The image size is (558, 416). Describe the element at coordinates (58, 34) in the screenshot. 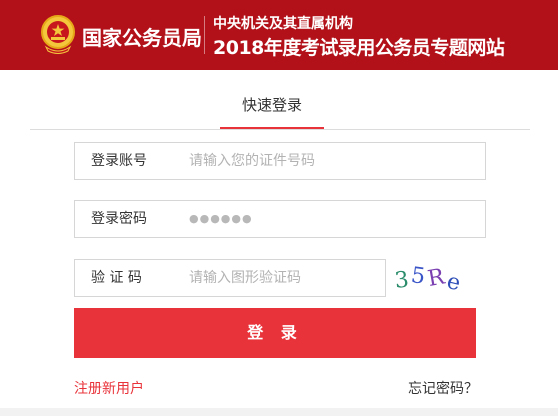

I see `national-emblem-icon` at that location.